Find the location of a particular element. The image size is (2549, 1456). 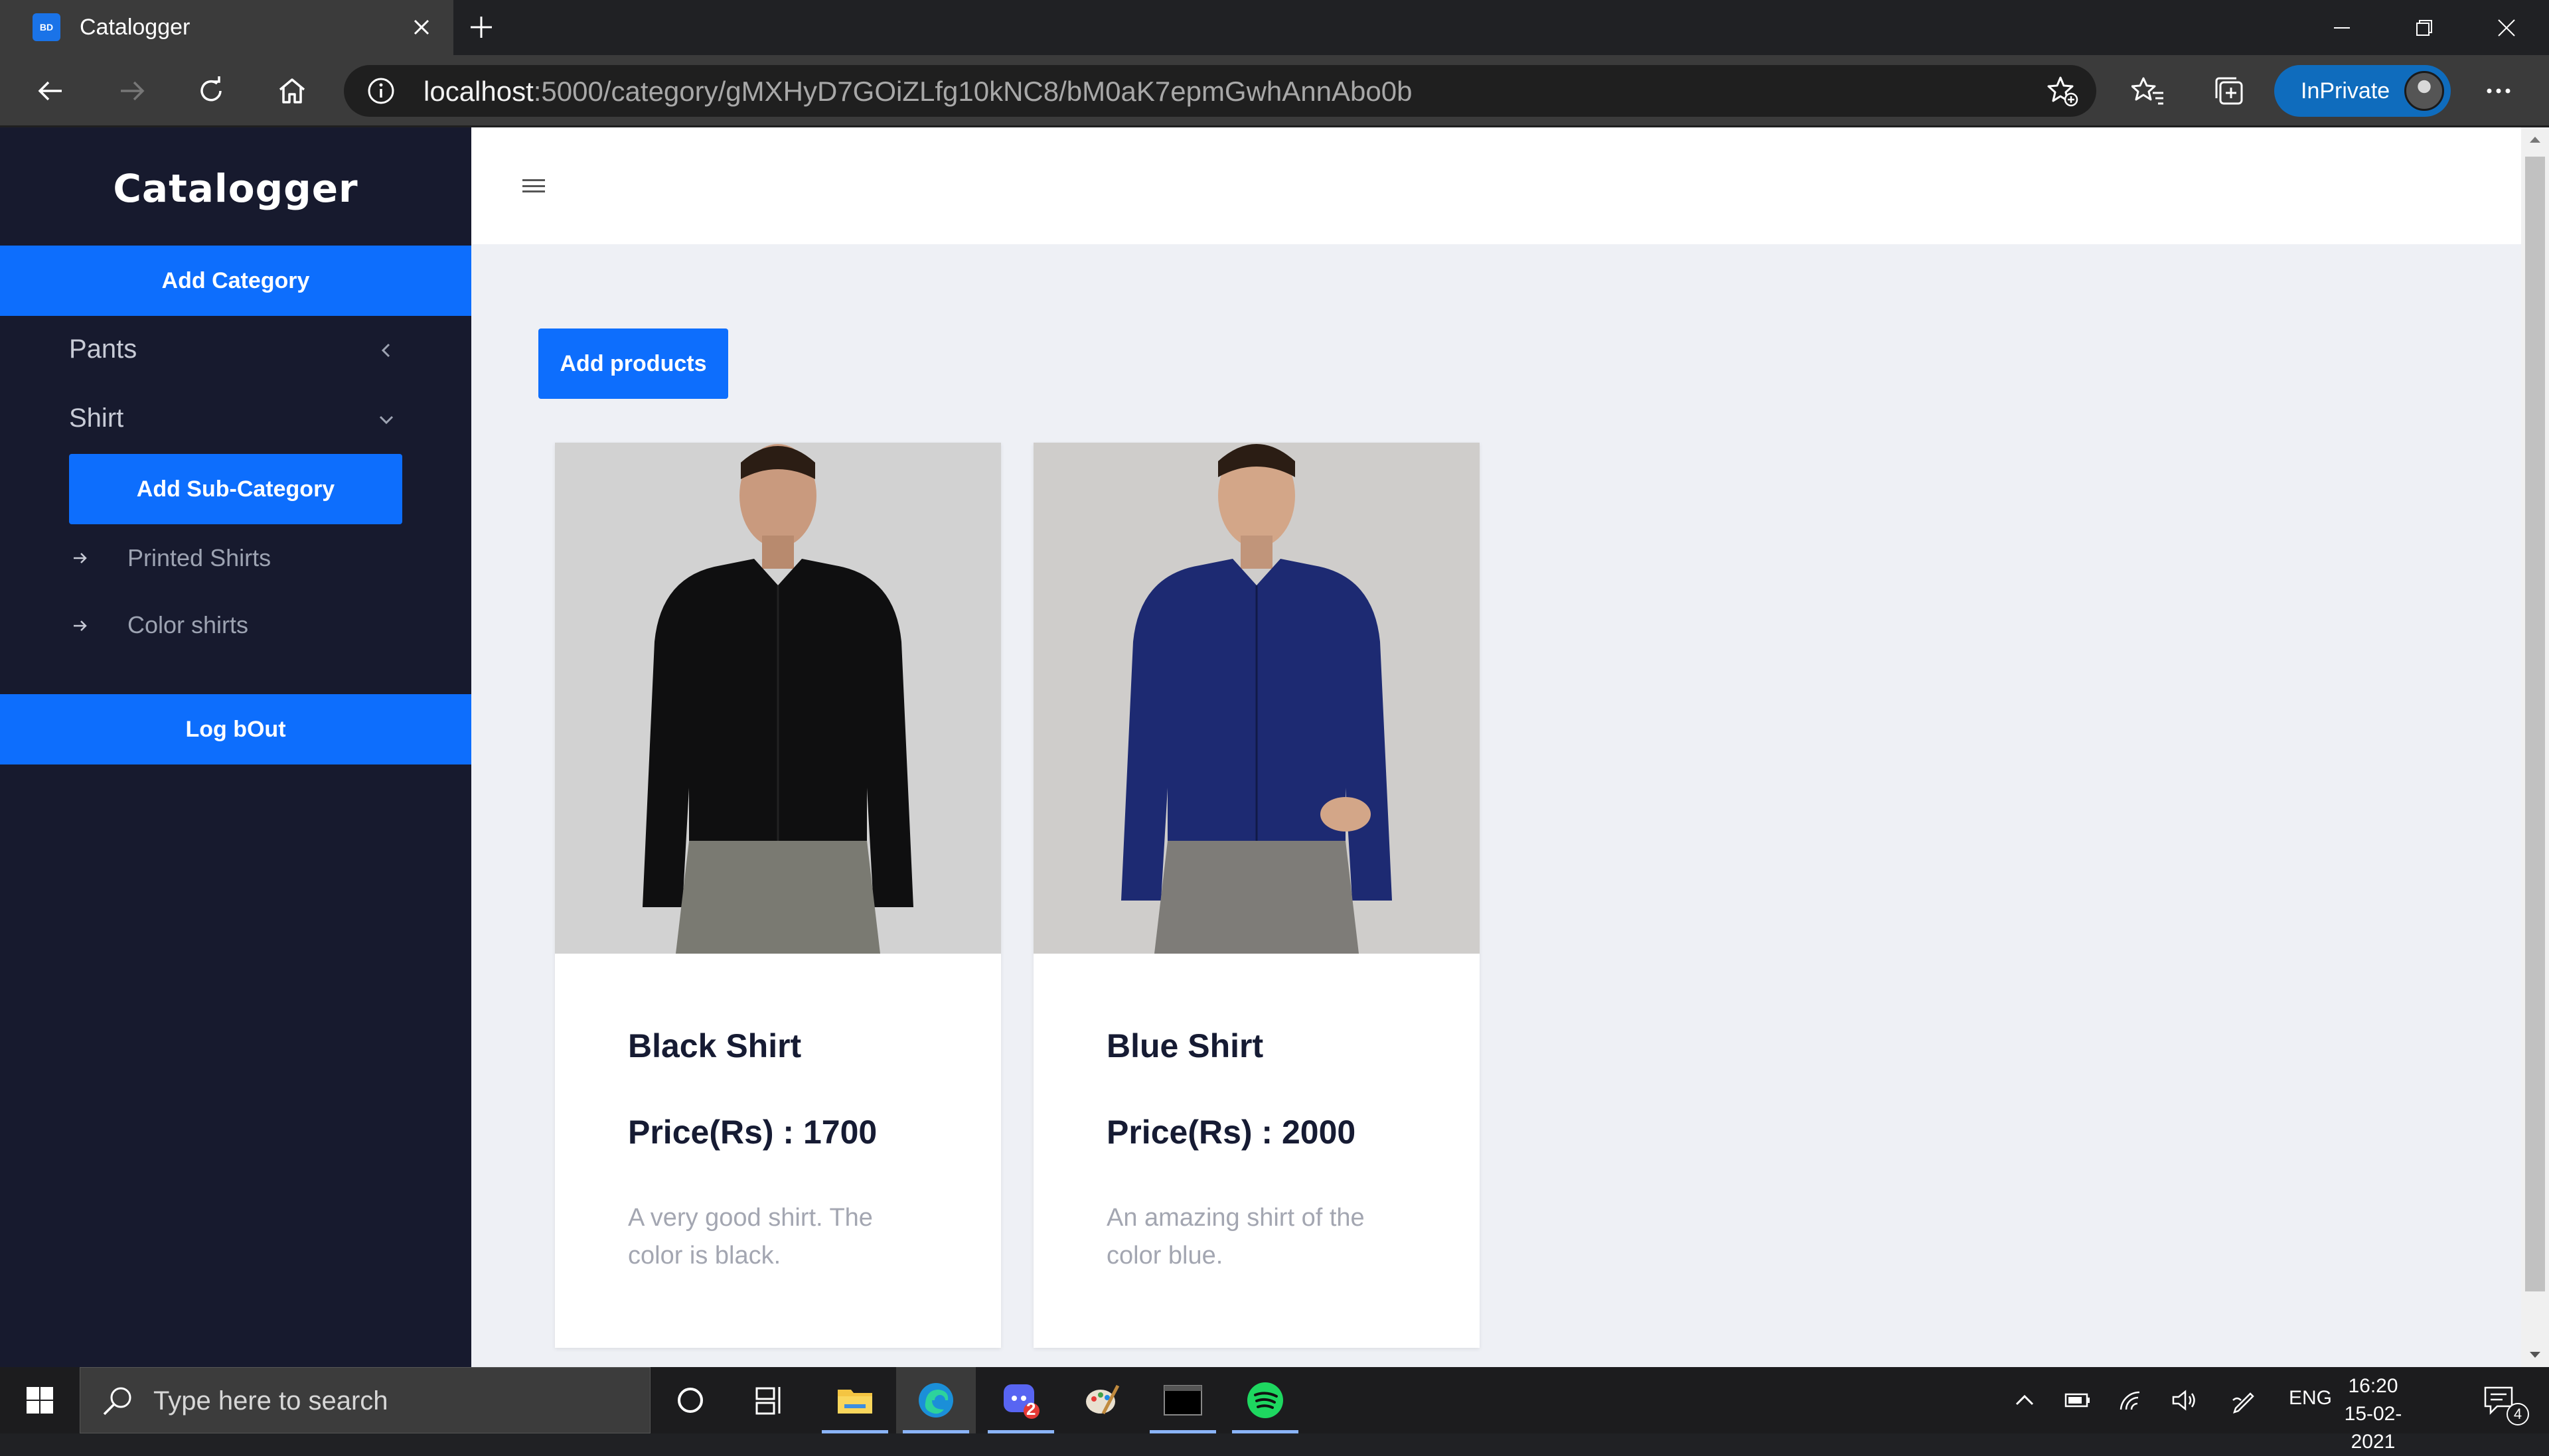

refresh-icon is located at coordinates (211, 91).